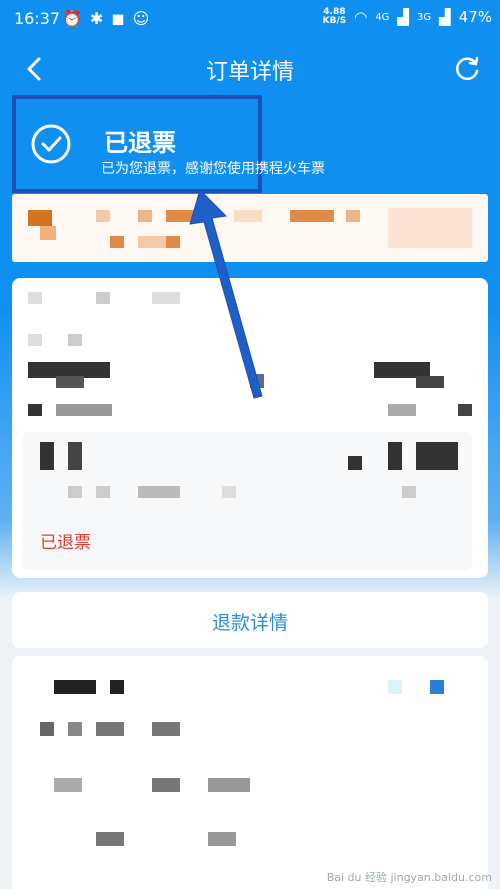 The image size is (500, 889). I want to click on watermark-text: Bai du 经验 jingyan.baidu.com, so click(409, 877).